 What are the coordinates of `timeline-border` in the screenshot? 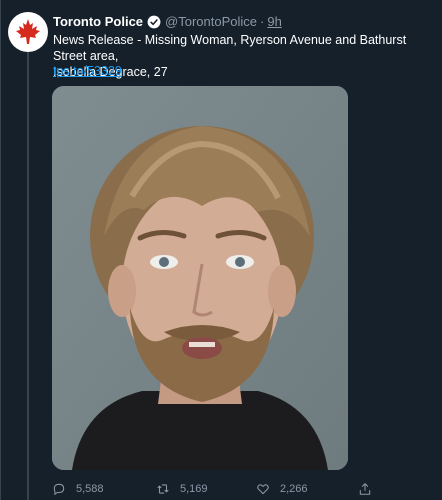 It's located at (0, 250).